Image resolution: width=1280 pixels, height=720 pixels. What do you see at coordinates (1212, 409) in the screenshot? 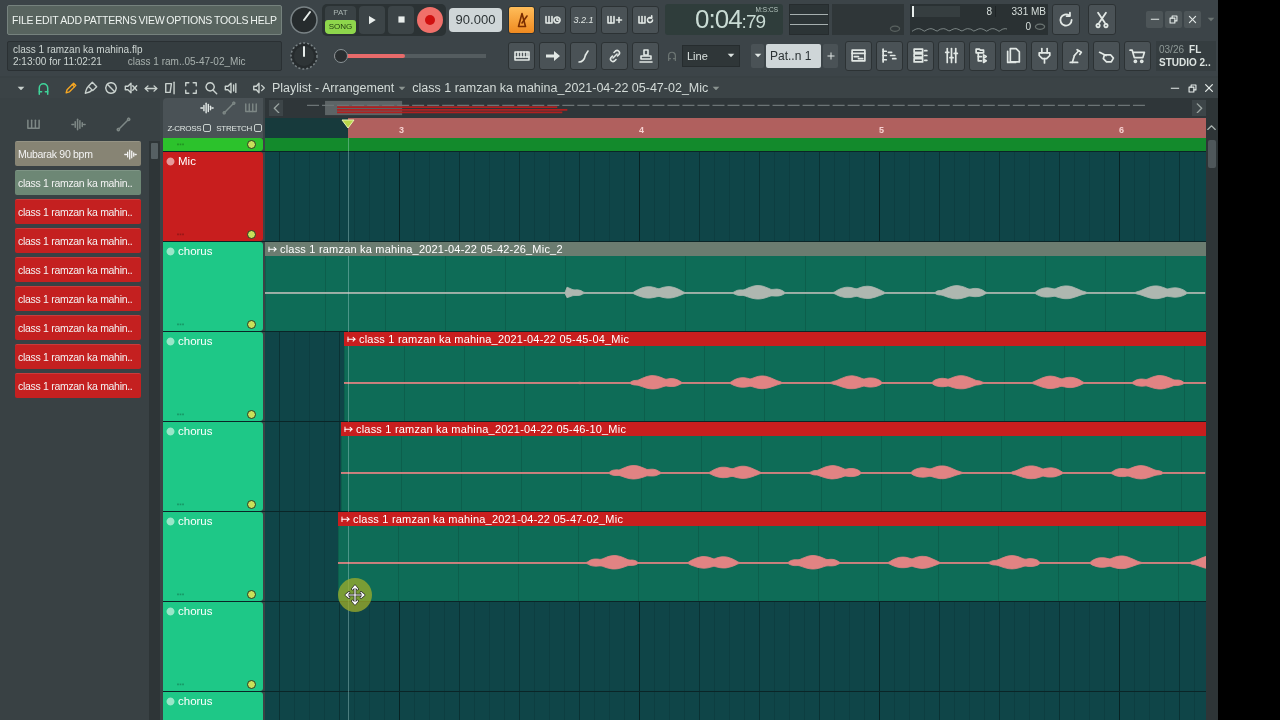
I see `vertical-scrollbar` at bounding box center [1212, 409].